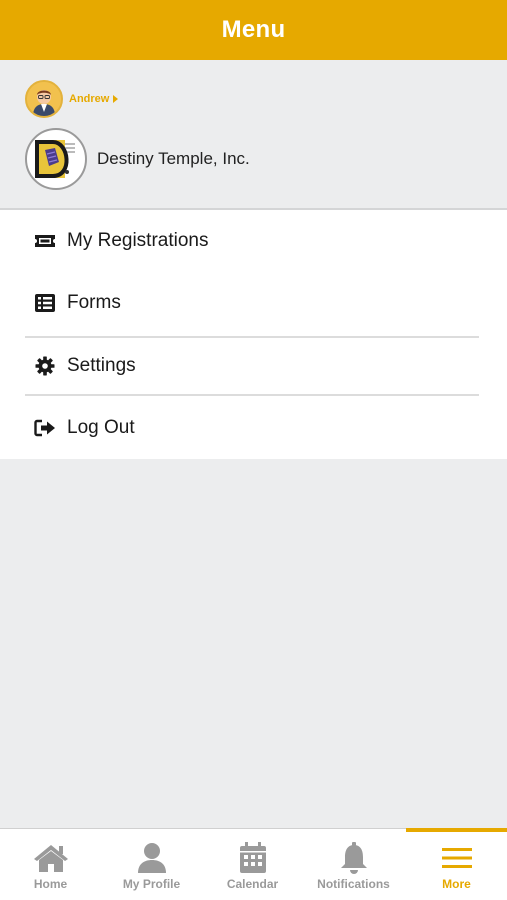 The height and width of the screenshot is (900, 507). Describe the element at coordinates (101, 365) in the screenshot. I see `menu-item-label: Settings` at that location.